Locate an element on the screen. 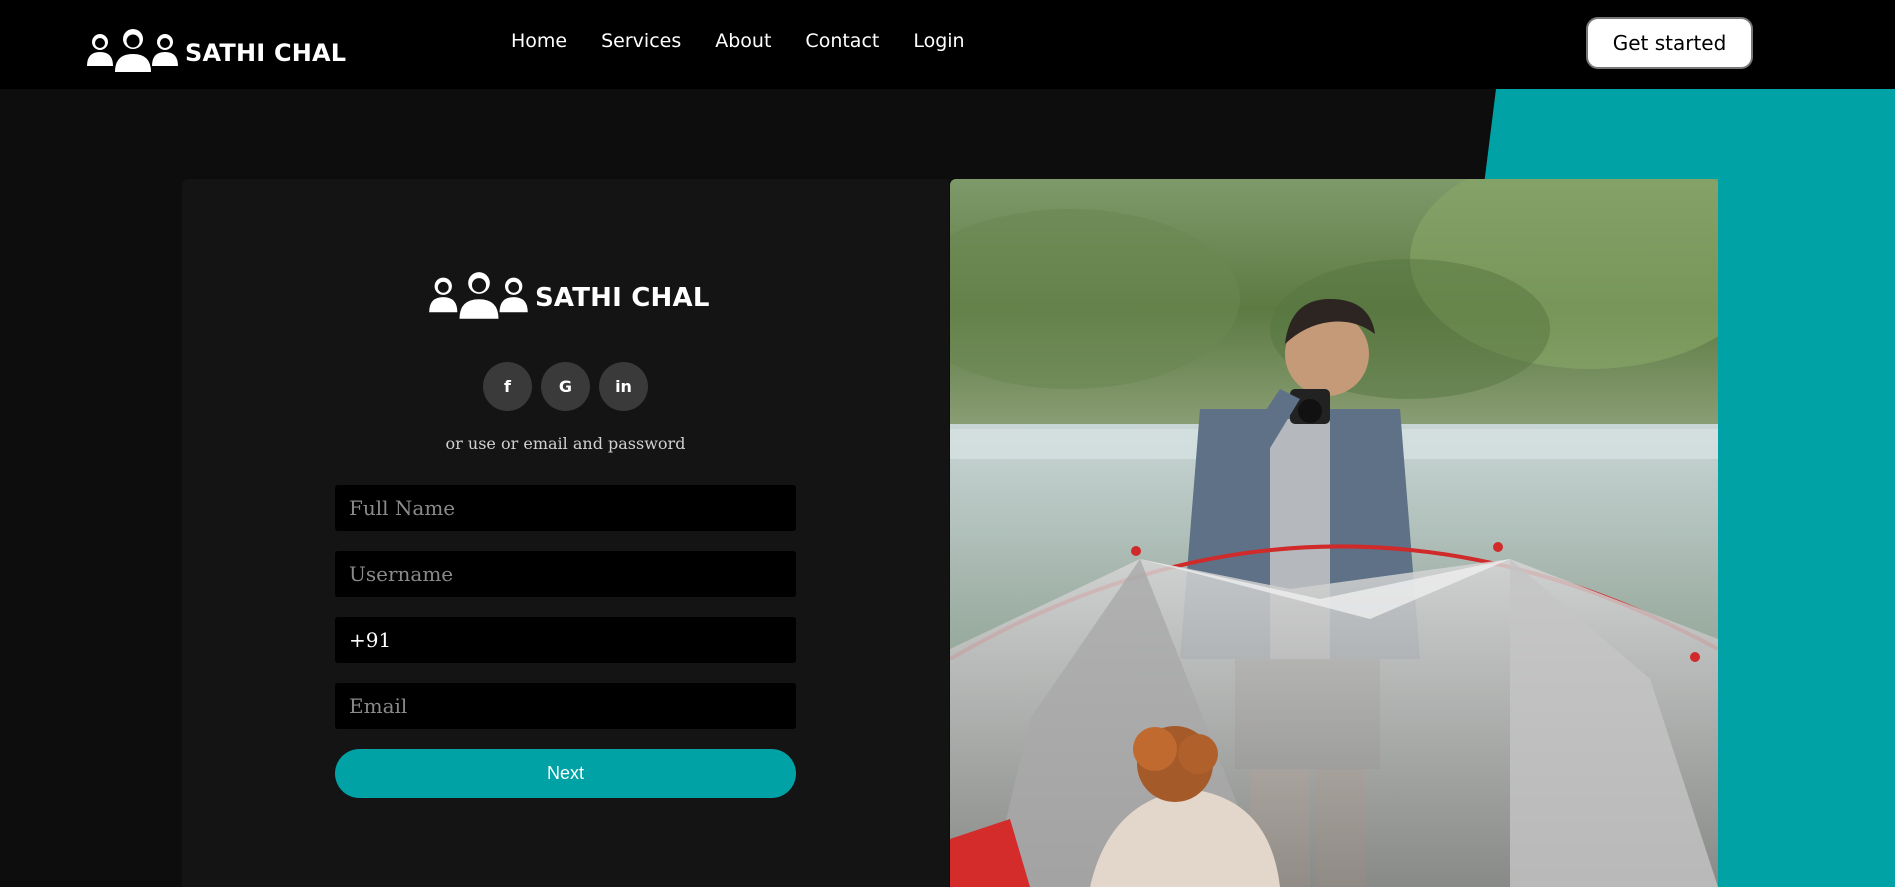 This screenshot has height=887, width=1895. linkedin-icon: in is located at coordinates (623, 386).